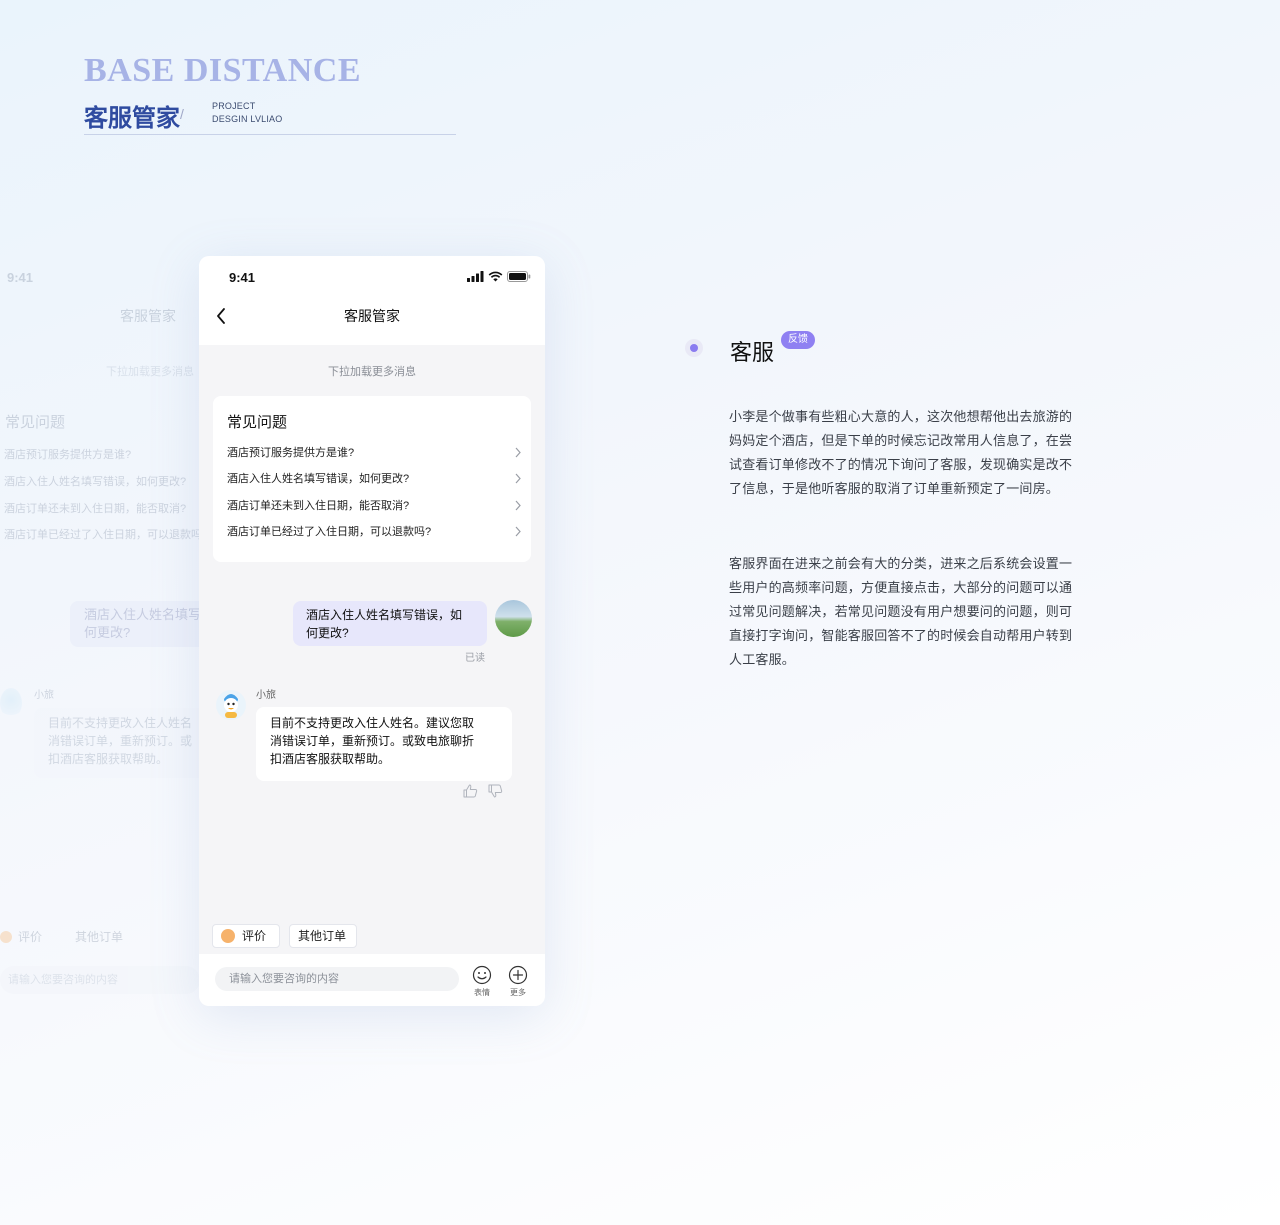  I want to click on faq-item: 酒店入住人姓名填写错误，如何更改?, so click(374, 479).